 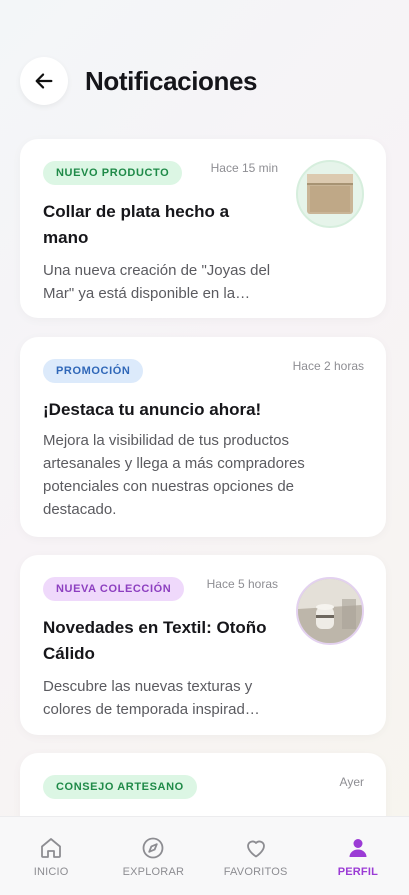 I want to click on notification-title: Novedades en Textil: Otoño Cálido, so click(x=155, y=640).